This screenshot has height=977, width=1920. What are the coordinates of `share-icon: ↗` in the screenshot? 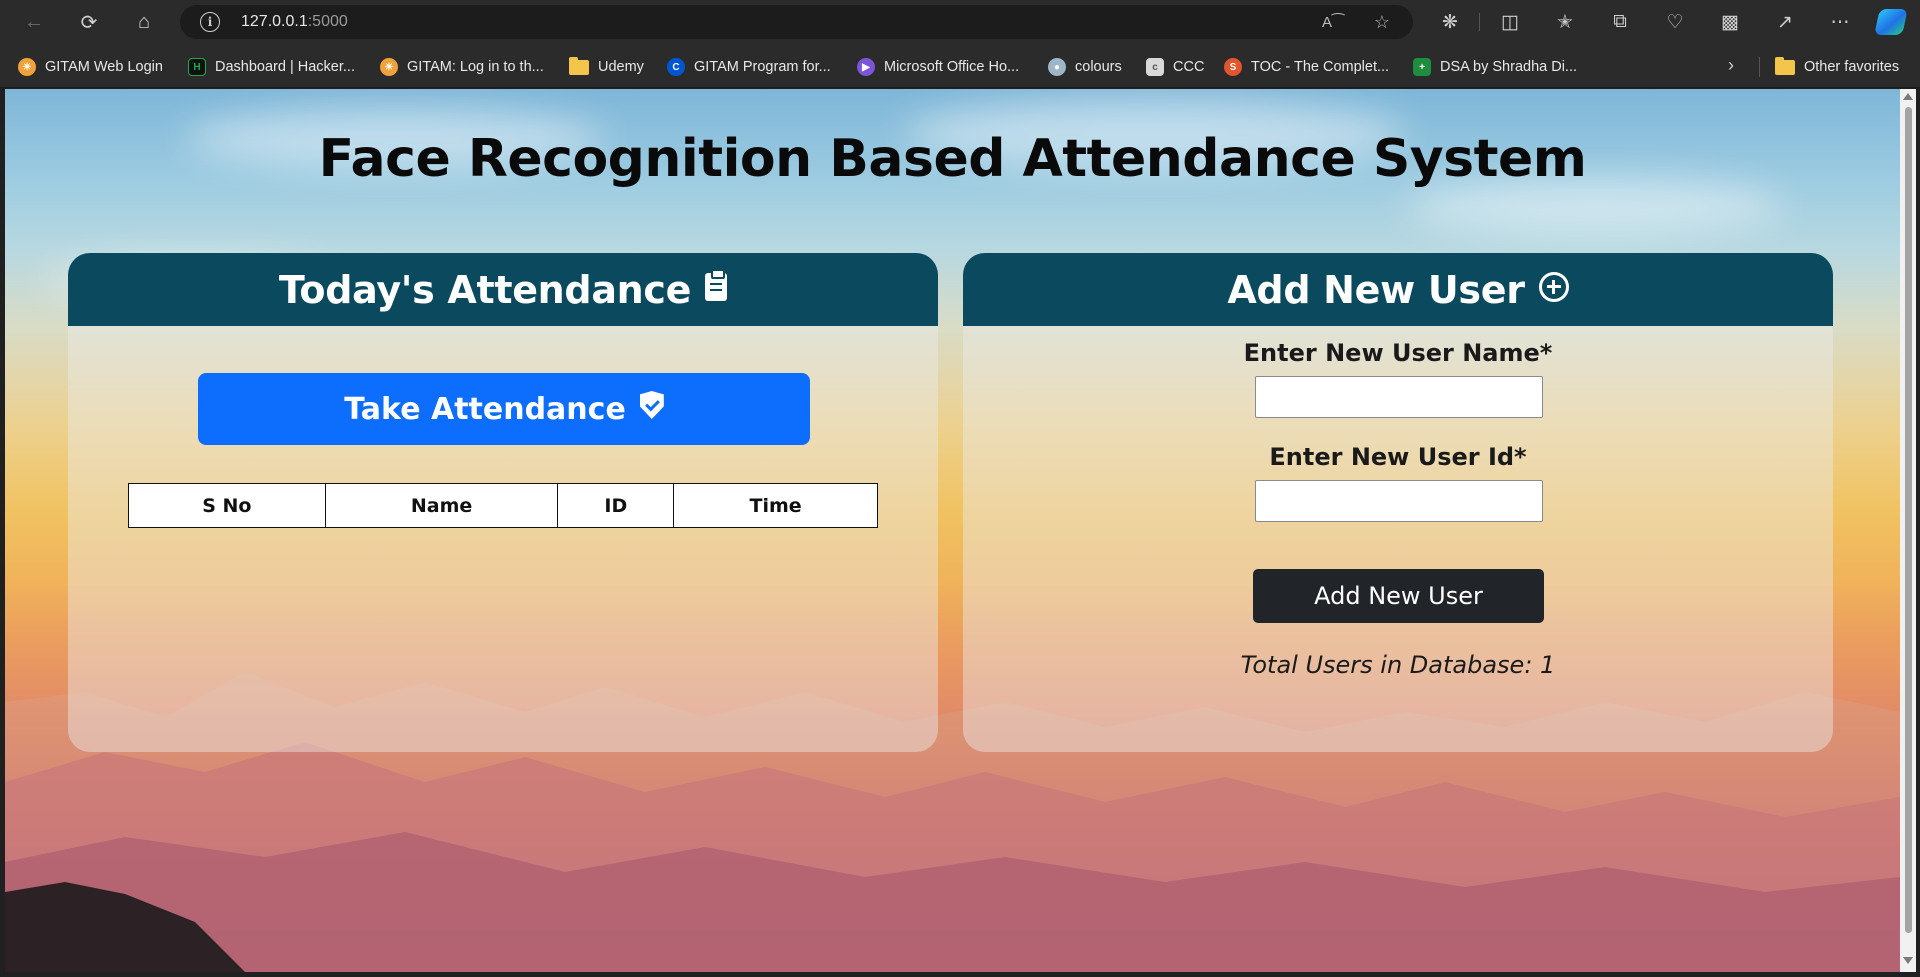 It's located at (1785, 22).